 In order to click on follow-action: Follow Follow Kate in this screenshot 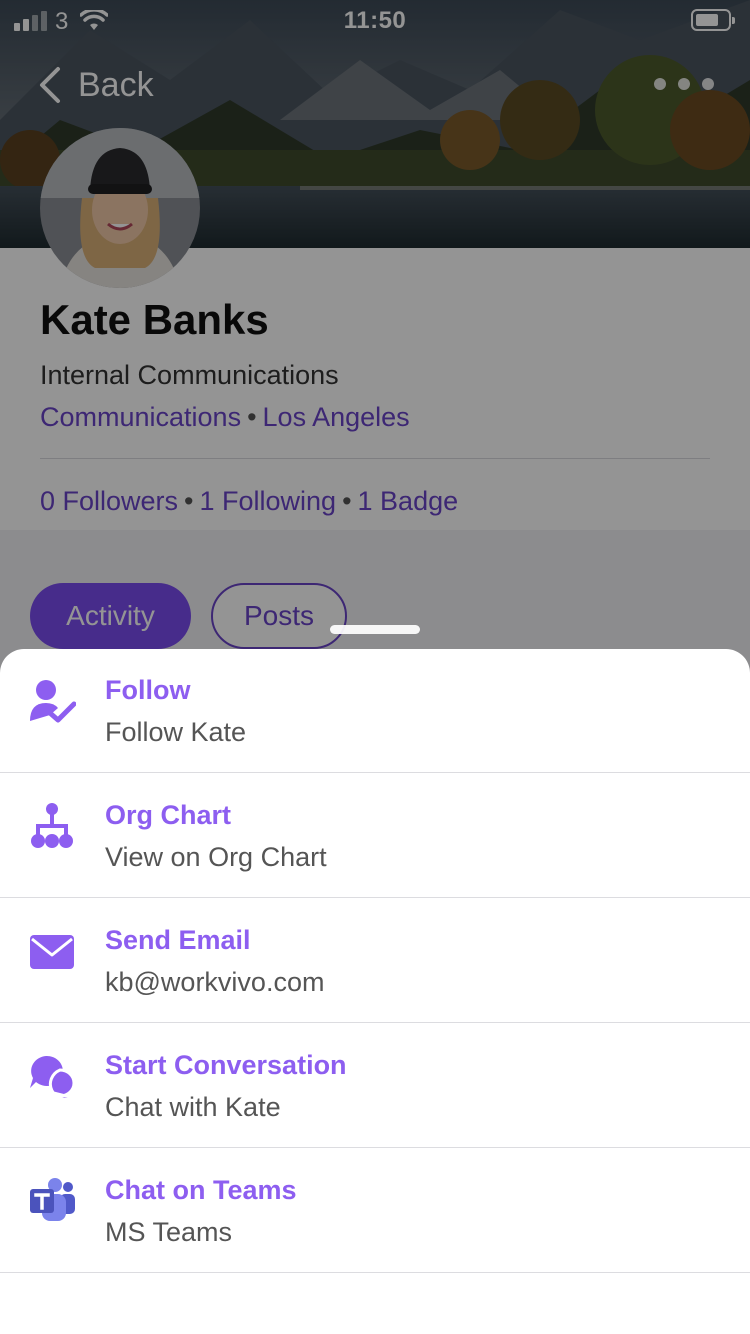, I will do `click(375, 711)`.